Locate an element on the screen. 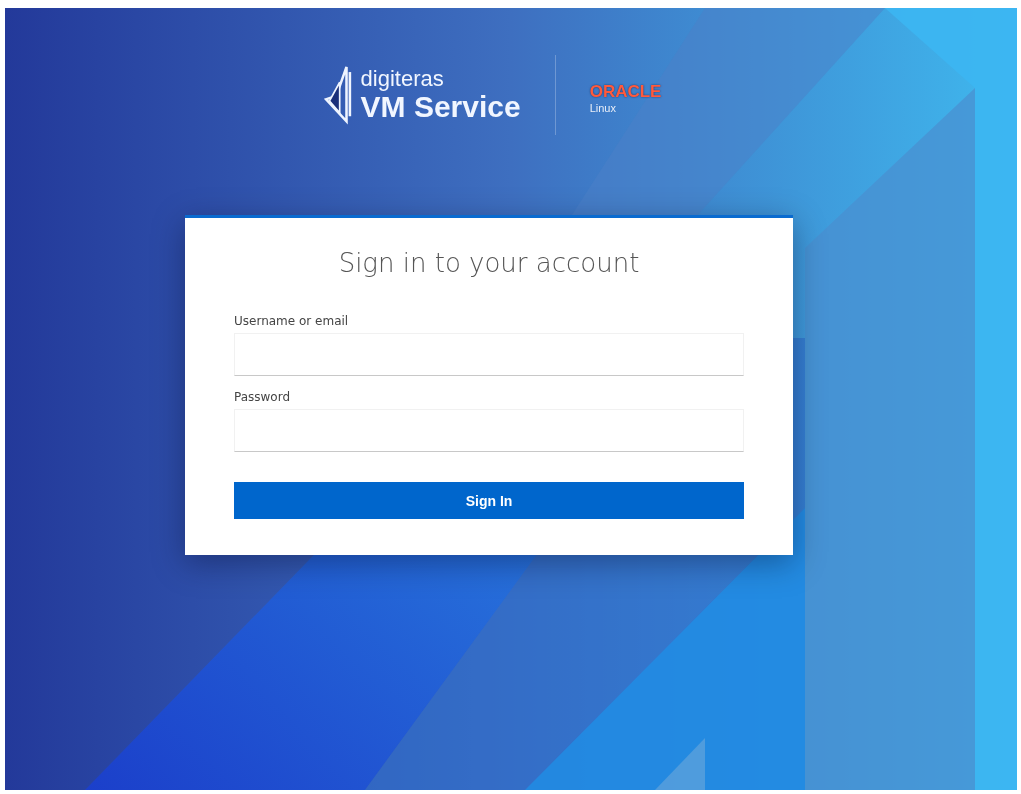 Image resolution: width=1021 pixels, height=794 pixels. field-label: Password is located at coordinates (263, 397).